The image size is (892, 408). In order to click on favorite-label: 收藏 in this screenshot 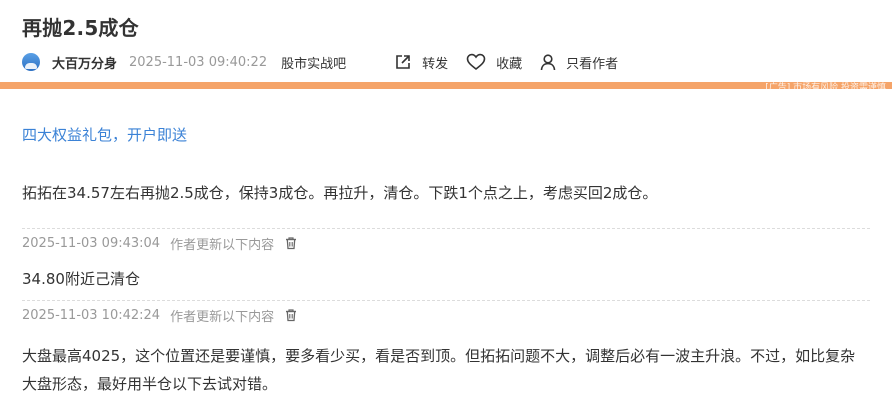, I will do `click(509, 64)`.